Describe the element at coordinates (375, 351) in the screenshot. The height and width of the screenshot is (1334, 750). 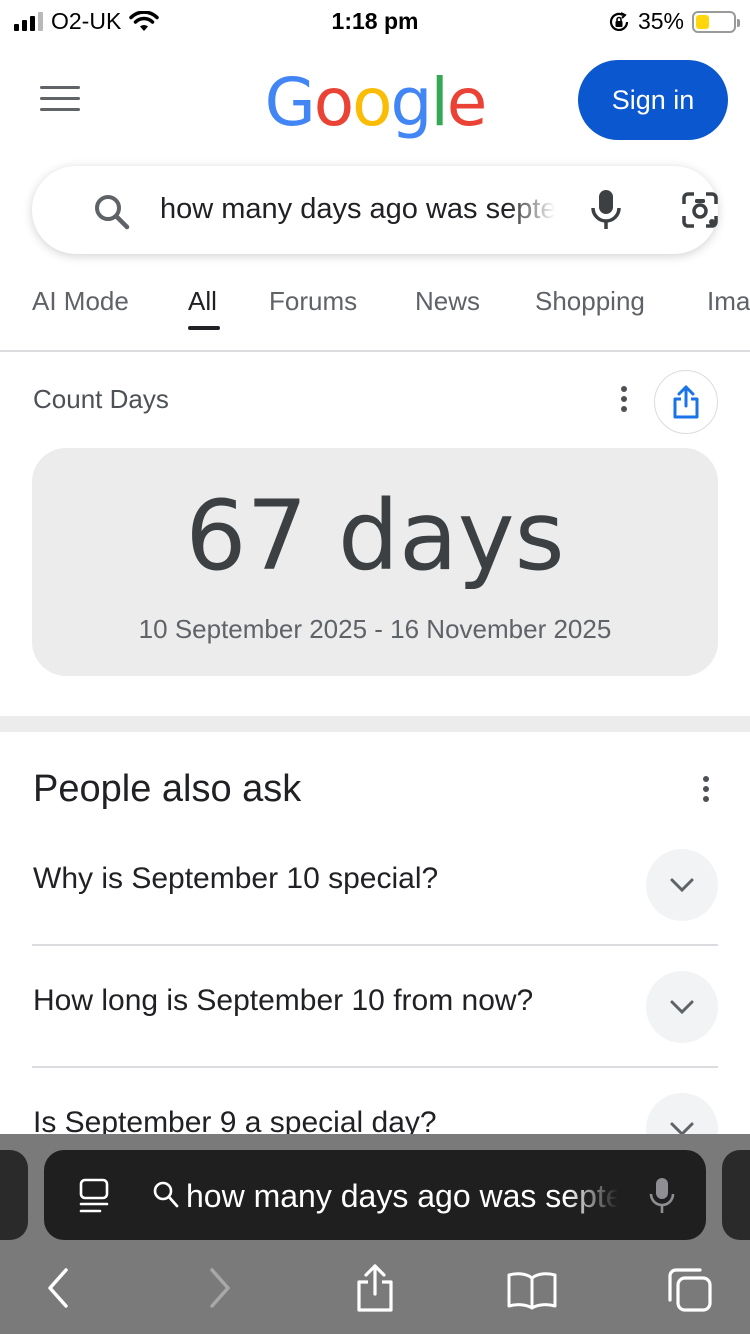
I see `divider` at that location.